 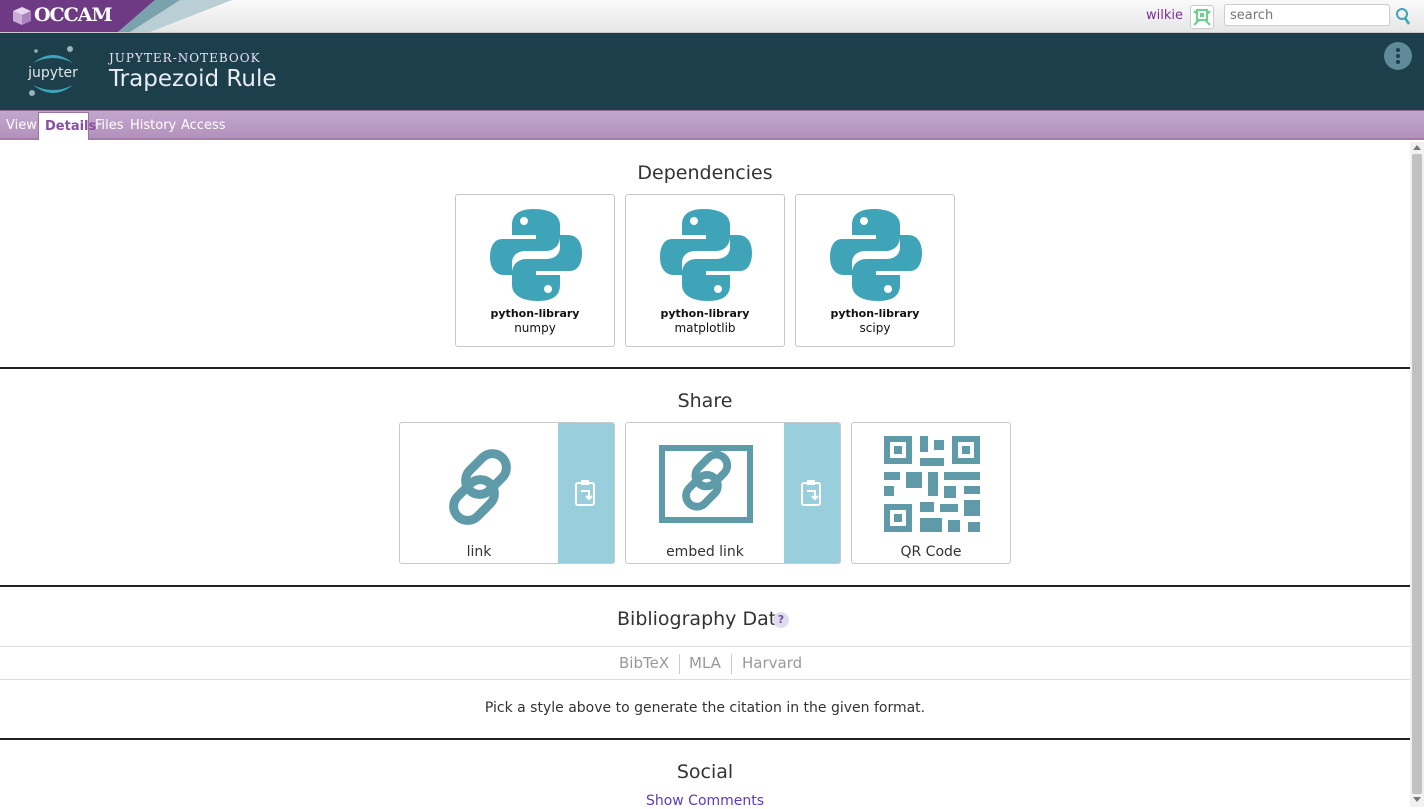 What do you see at coordinates (1307, 15) in the screenshot?
I see `search-input` at bounding box center [1307, 15].